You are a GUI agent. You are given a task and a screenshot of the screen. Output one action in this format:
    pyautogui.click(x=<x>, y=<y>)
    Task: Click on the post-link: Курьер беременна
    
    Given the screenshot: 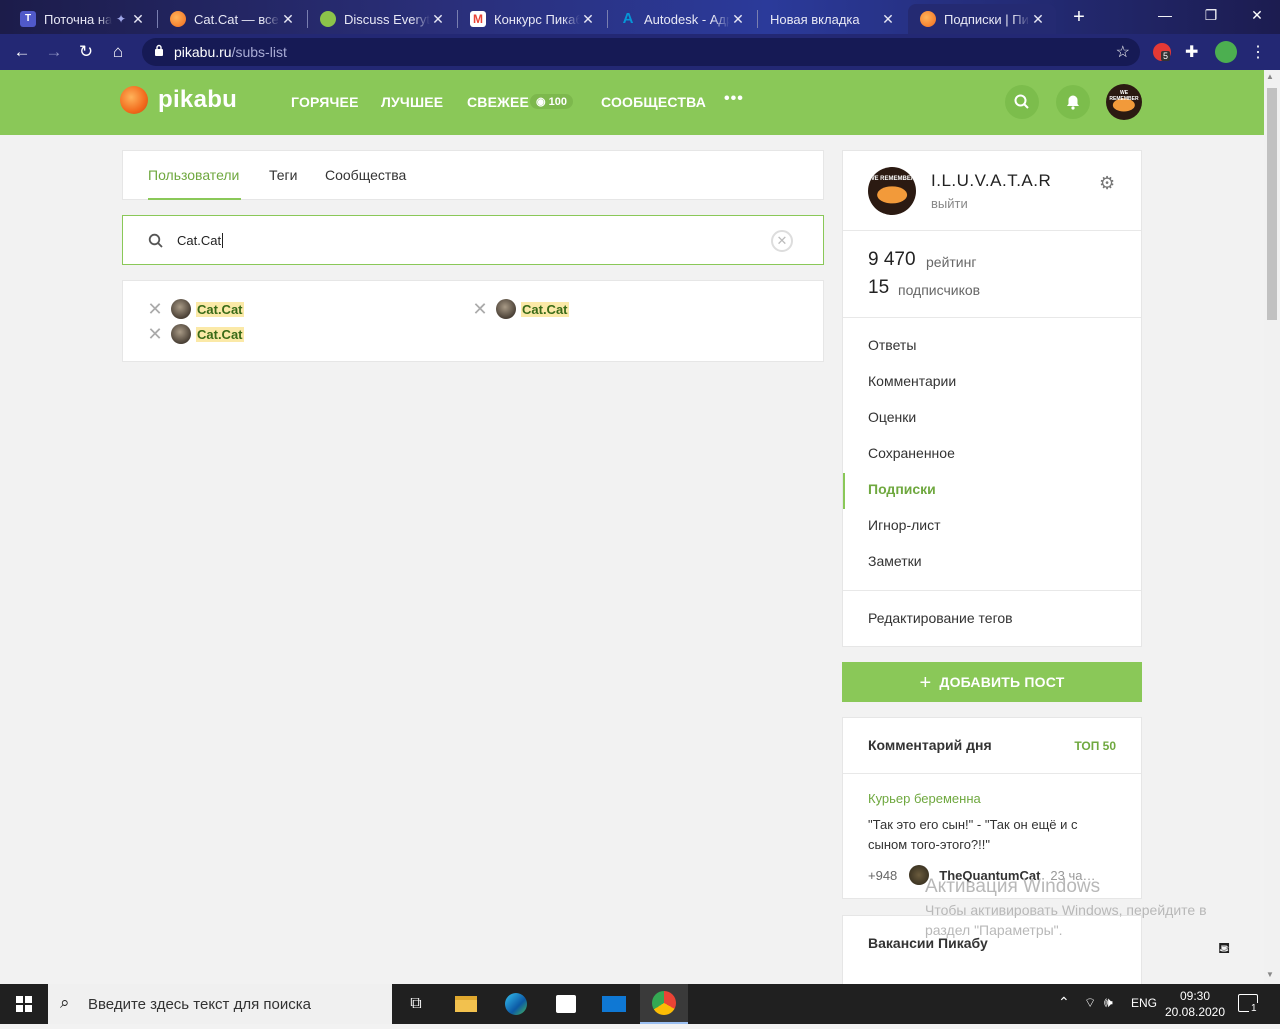 What is the action you would take?
    pyautogui.click(x=924, y=798)
    